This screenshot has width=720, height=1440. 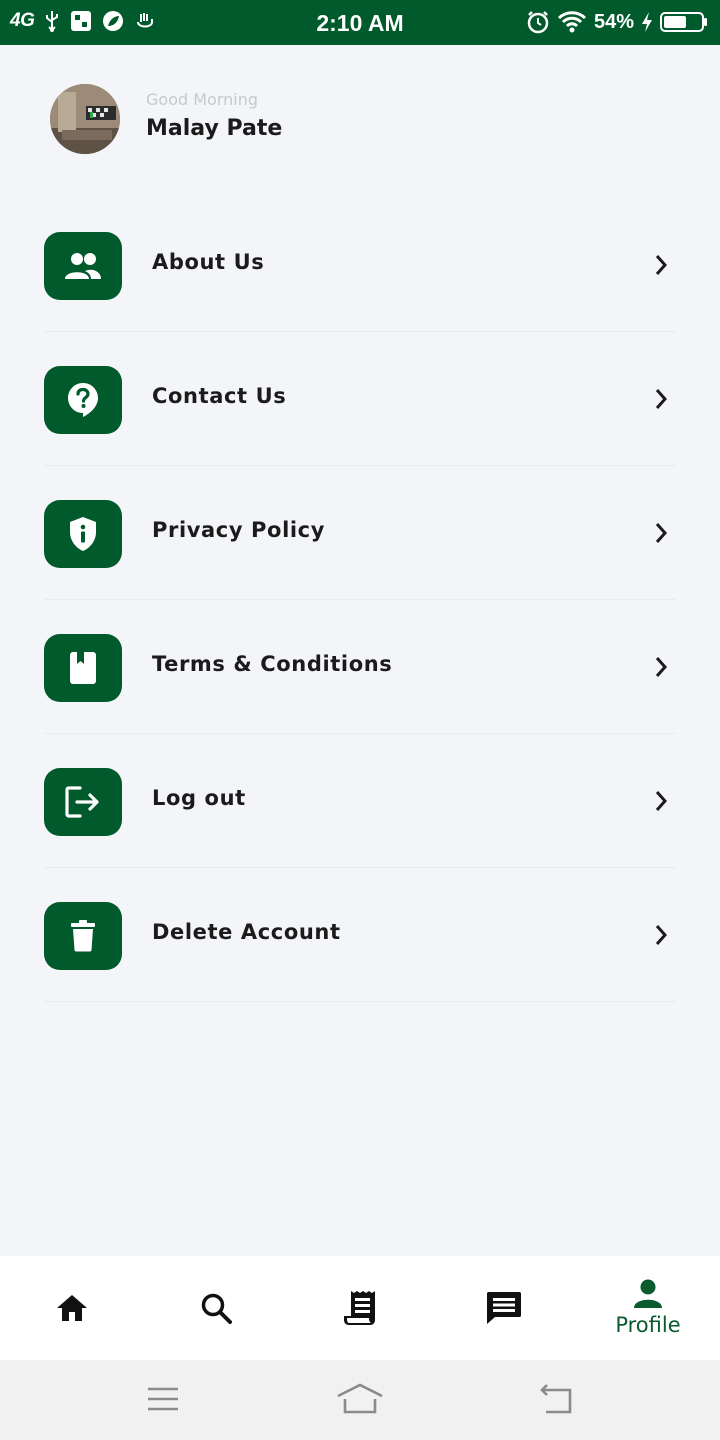 I want to click on nav-profile: Profile, so click(x=648, y=1308).